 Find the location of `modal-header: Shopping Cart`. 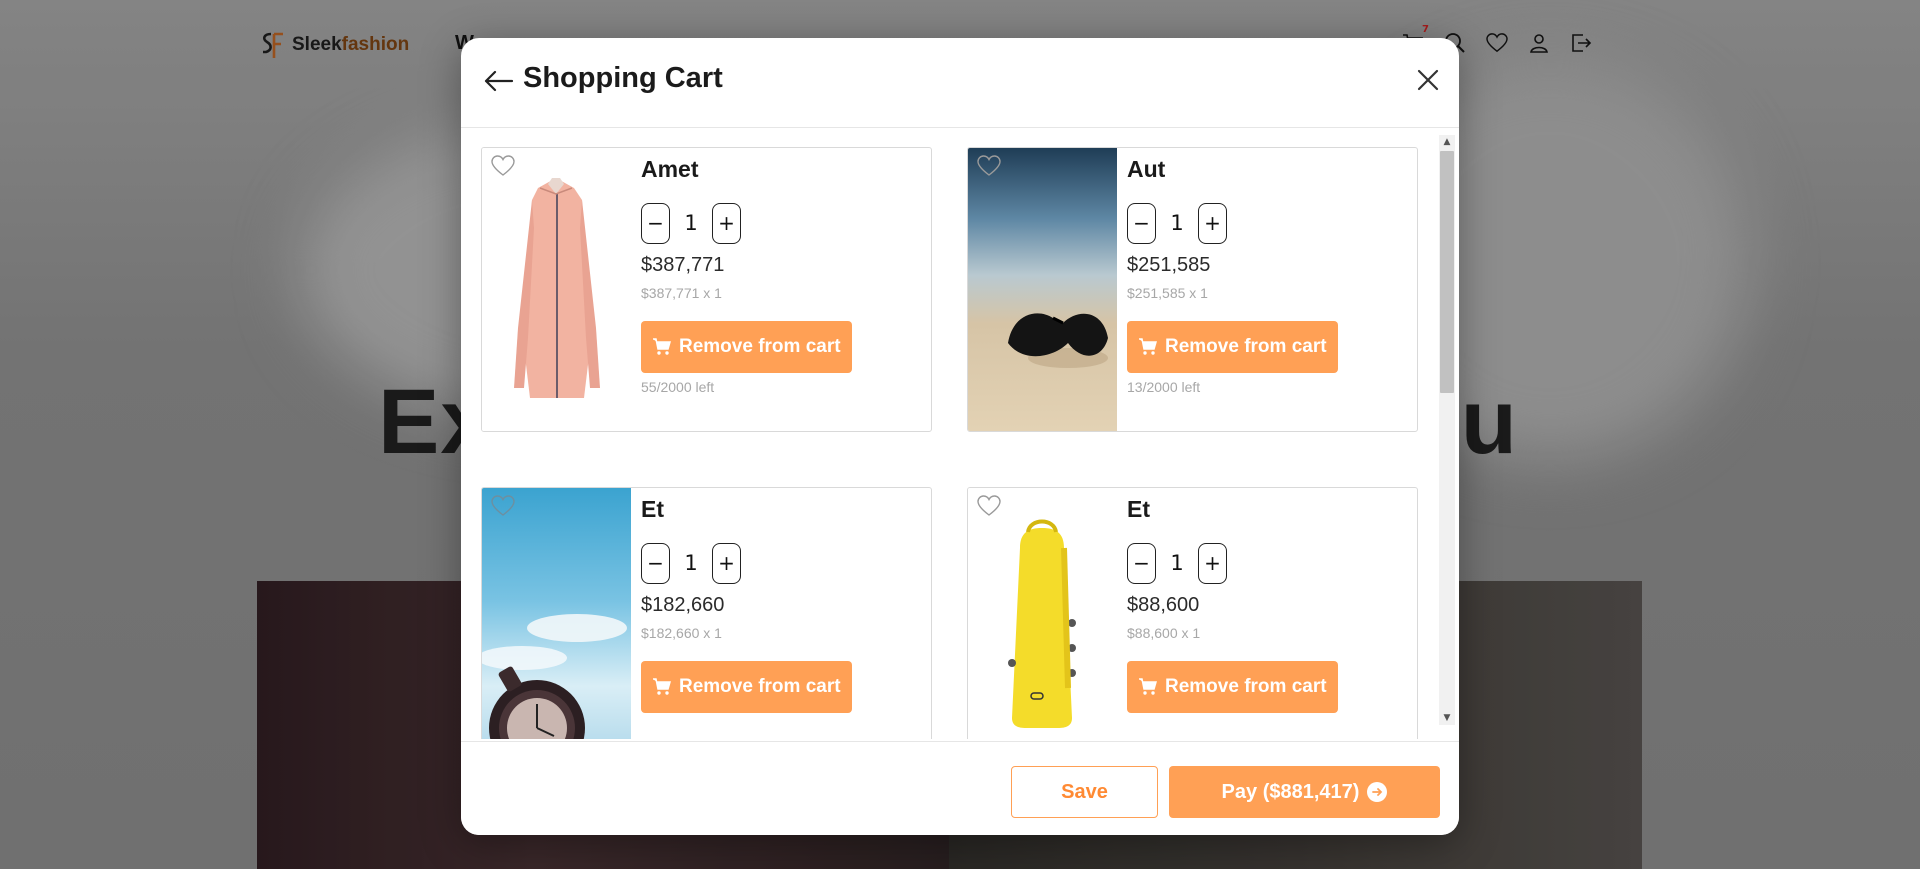

modal-header: Shopping Cart is located at coordinates (960, 83).